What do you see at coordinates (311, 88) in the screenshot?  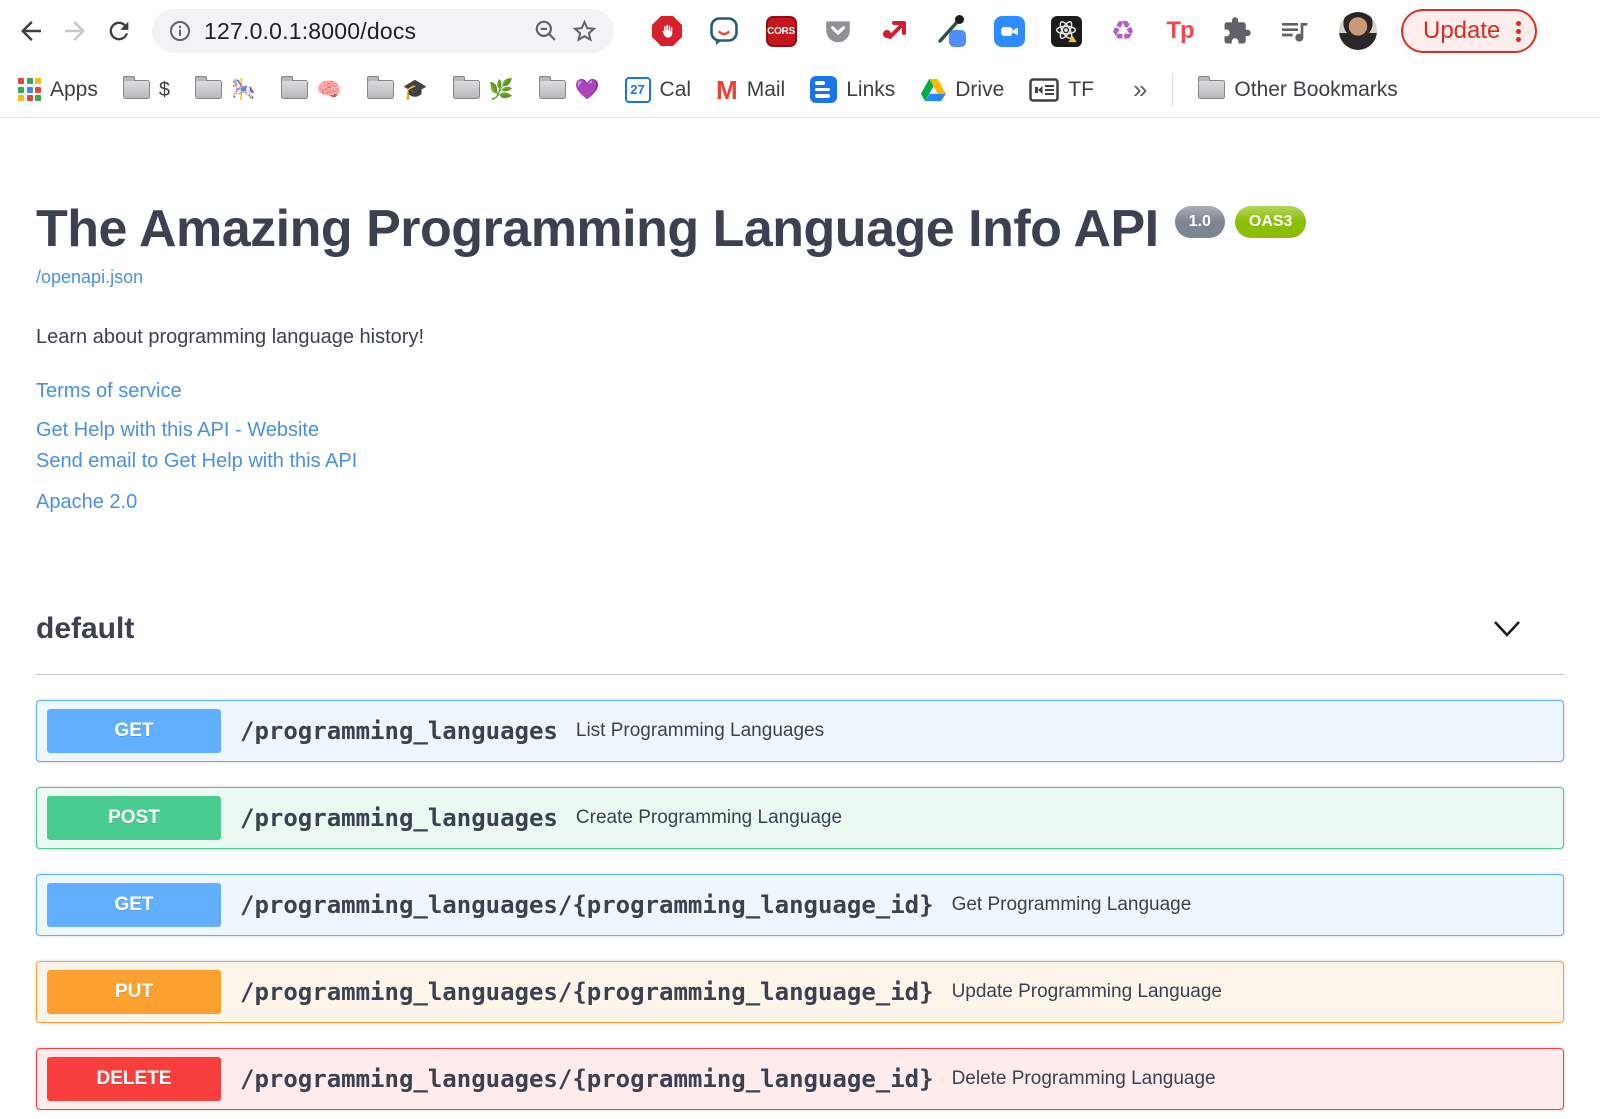 I see `bookmark-folder-brain: 🧠` at bounding box center [311, 88].